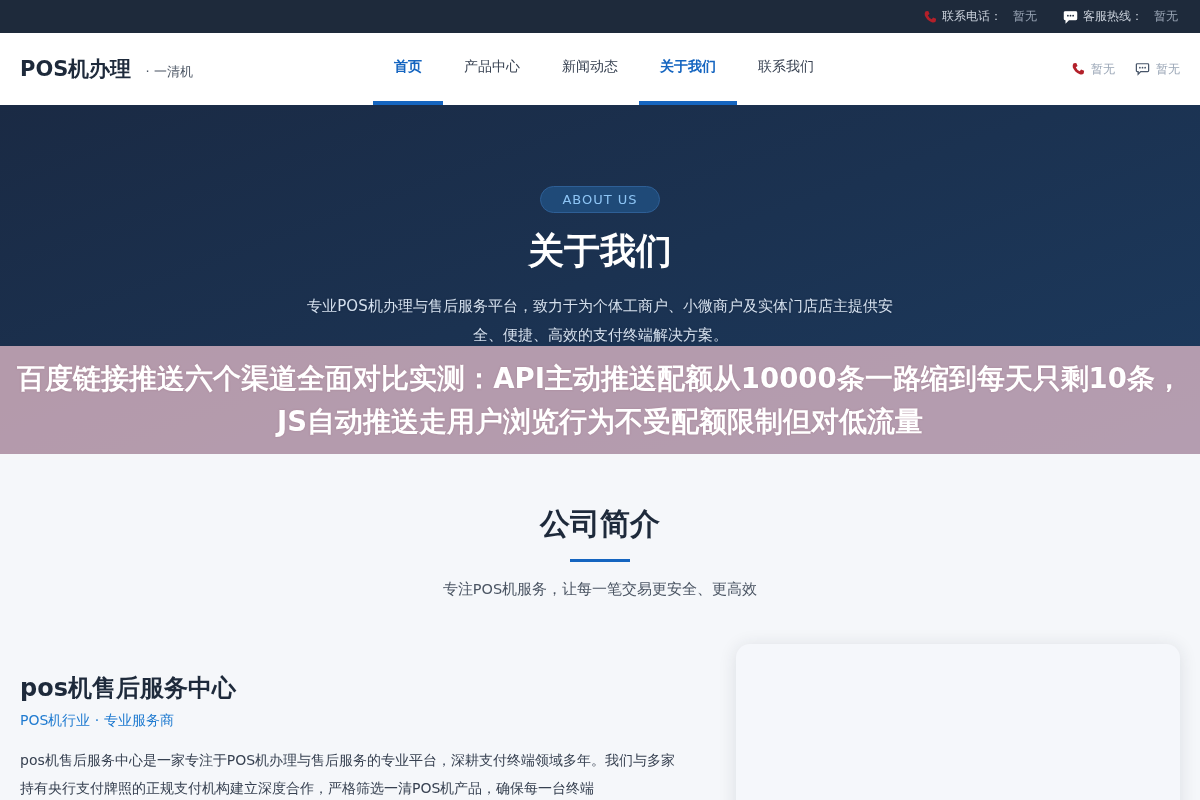  I want to click on hero-subtitle: 专业POS机办理与售后服务平台，致力于为个体工商户、小微商户及实体门店店主提供安全、便捷、高效的支付终端解决方案。, so click(600, 321).